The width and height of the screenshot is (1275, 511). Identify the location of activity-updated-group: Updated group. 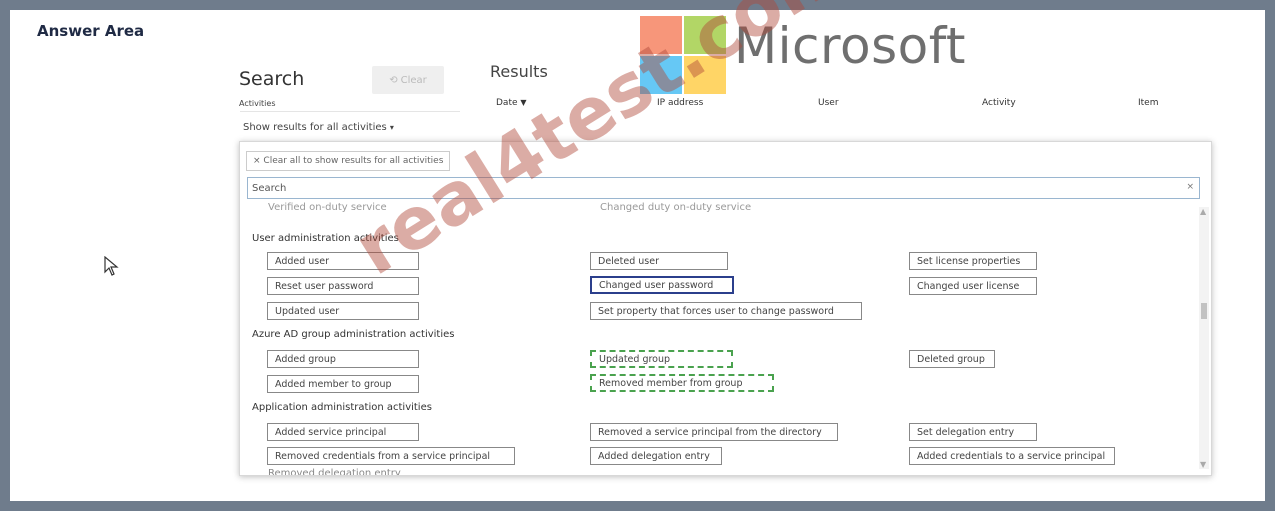
(661, 359).